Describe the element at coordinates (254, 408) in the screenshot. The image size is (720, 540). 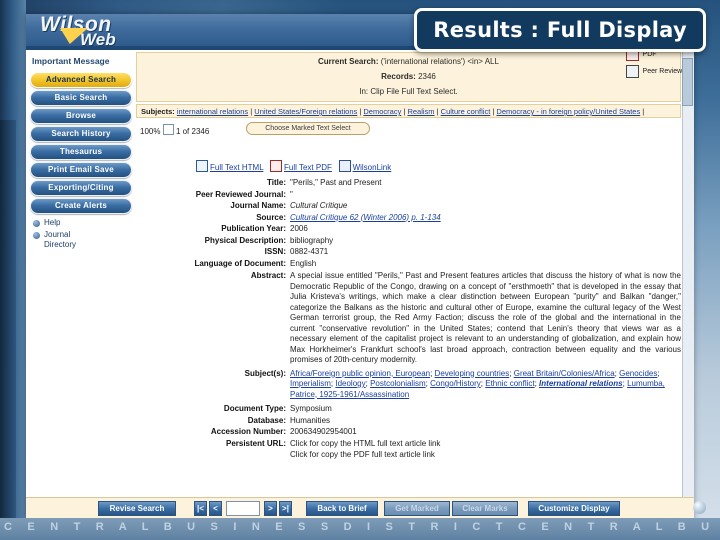
I see `field-document-type-label: Document Type:` at that location.